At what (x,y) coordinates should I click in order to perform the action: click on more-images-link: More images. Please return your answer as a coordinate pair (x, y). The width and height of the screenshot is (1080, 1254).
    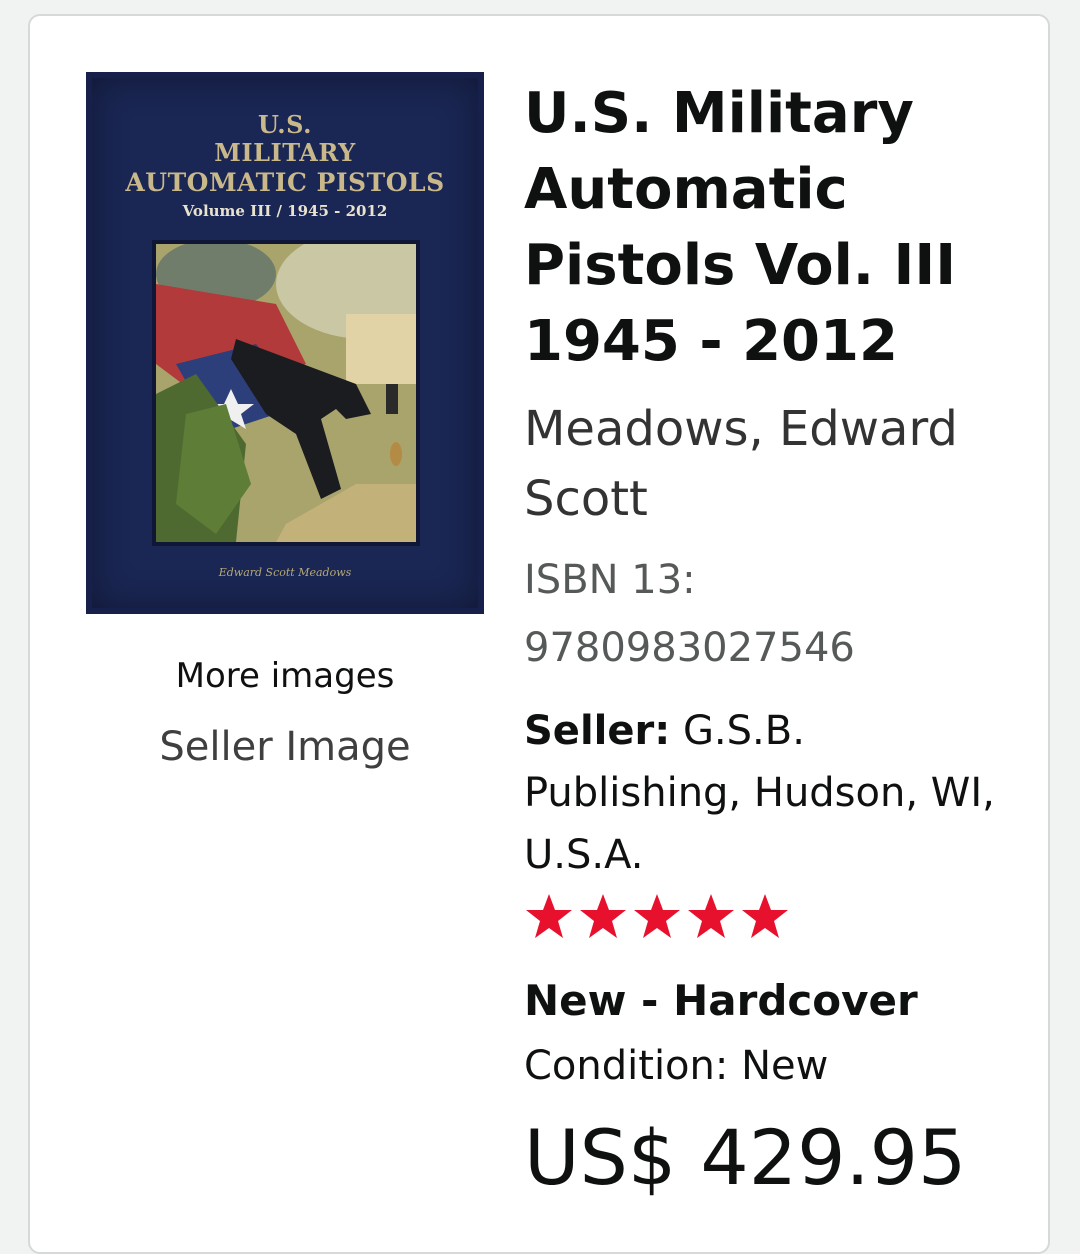
    Looking at the image, I should click on (285, 676).